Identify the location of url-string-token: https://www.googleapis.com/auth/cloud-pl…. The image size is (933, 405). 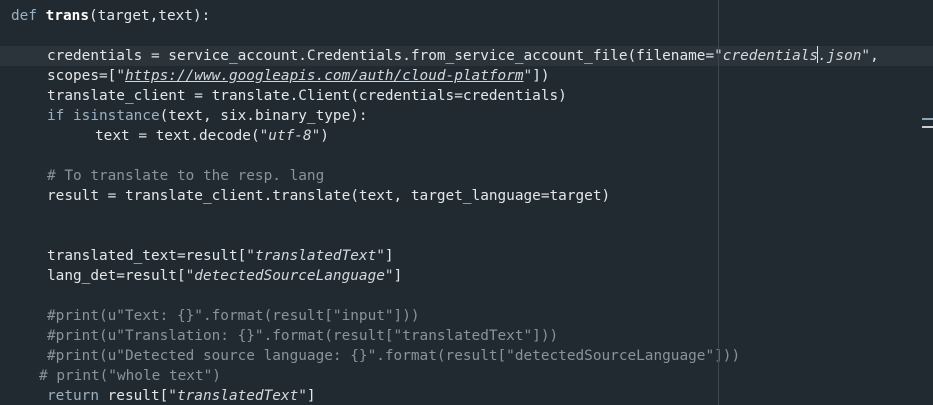
(324, 76).